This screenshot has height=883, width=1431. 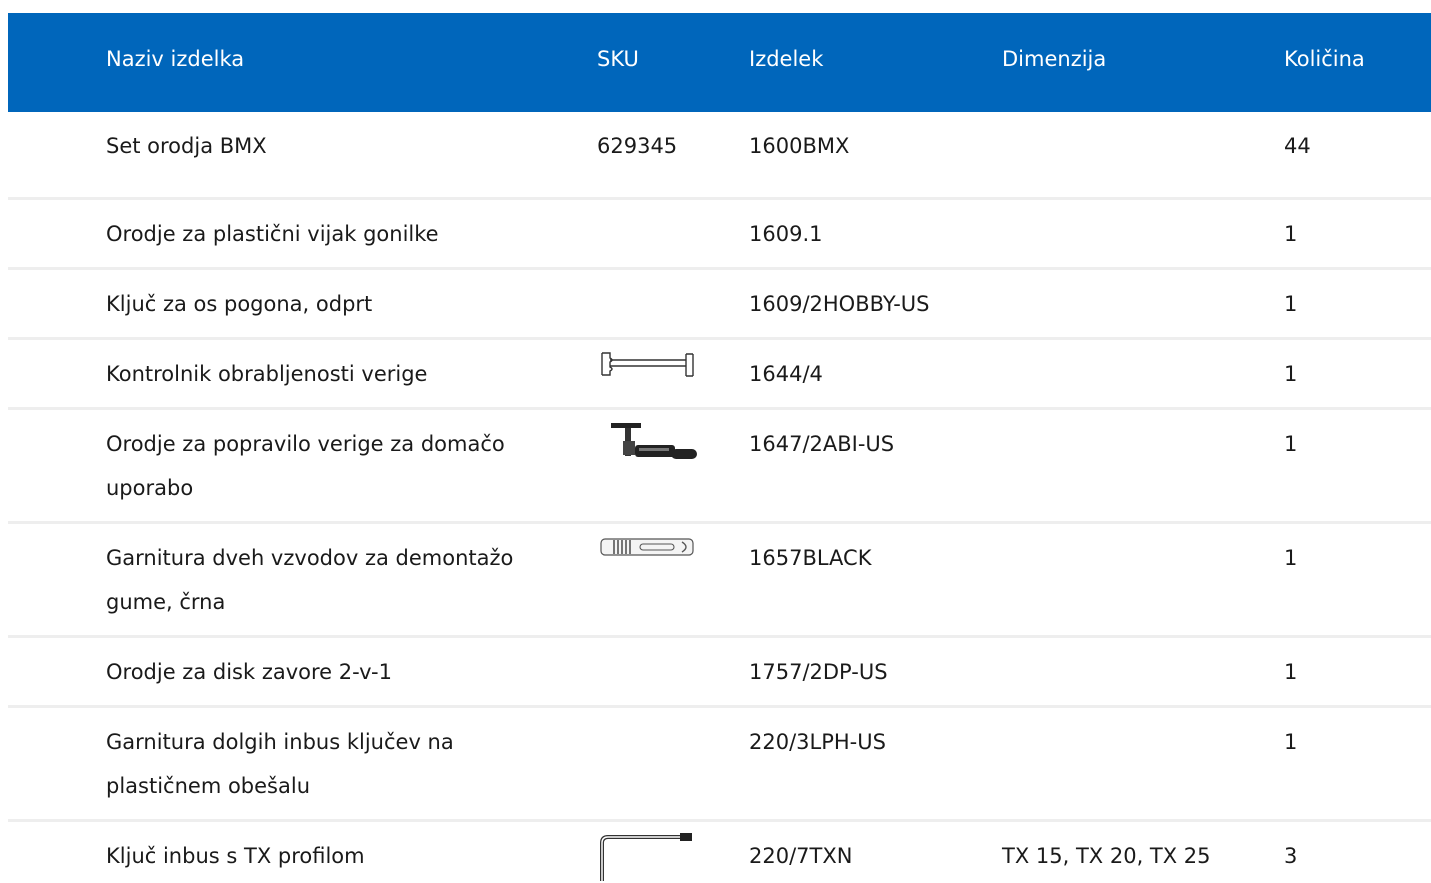 I want to click on row-quantity: 3, so click(x=1291, y=856).